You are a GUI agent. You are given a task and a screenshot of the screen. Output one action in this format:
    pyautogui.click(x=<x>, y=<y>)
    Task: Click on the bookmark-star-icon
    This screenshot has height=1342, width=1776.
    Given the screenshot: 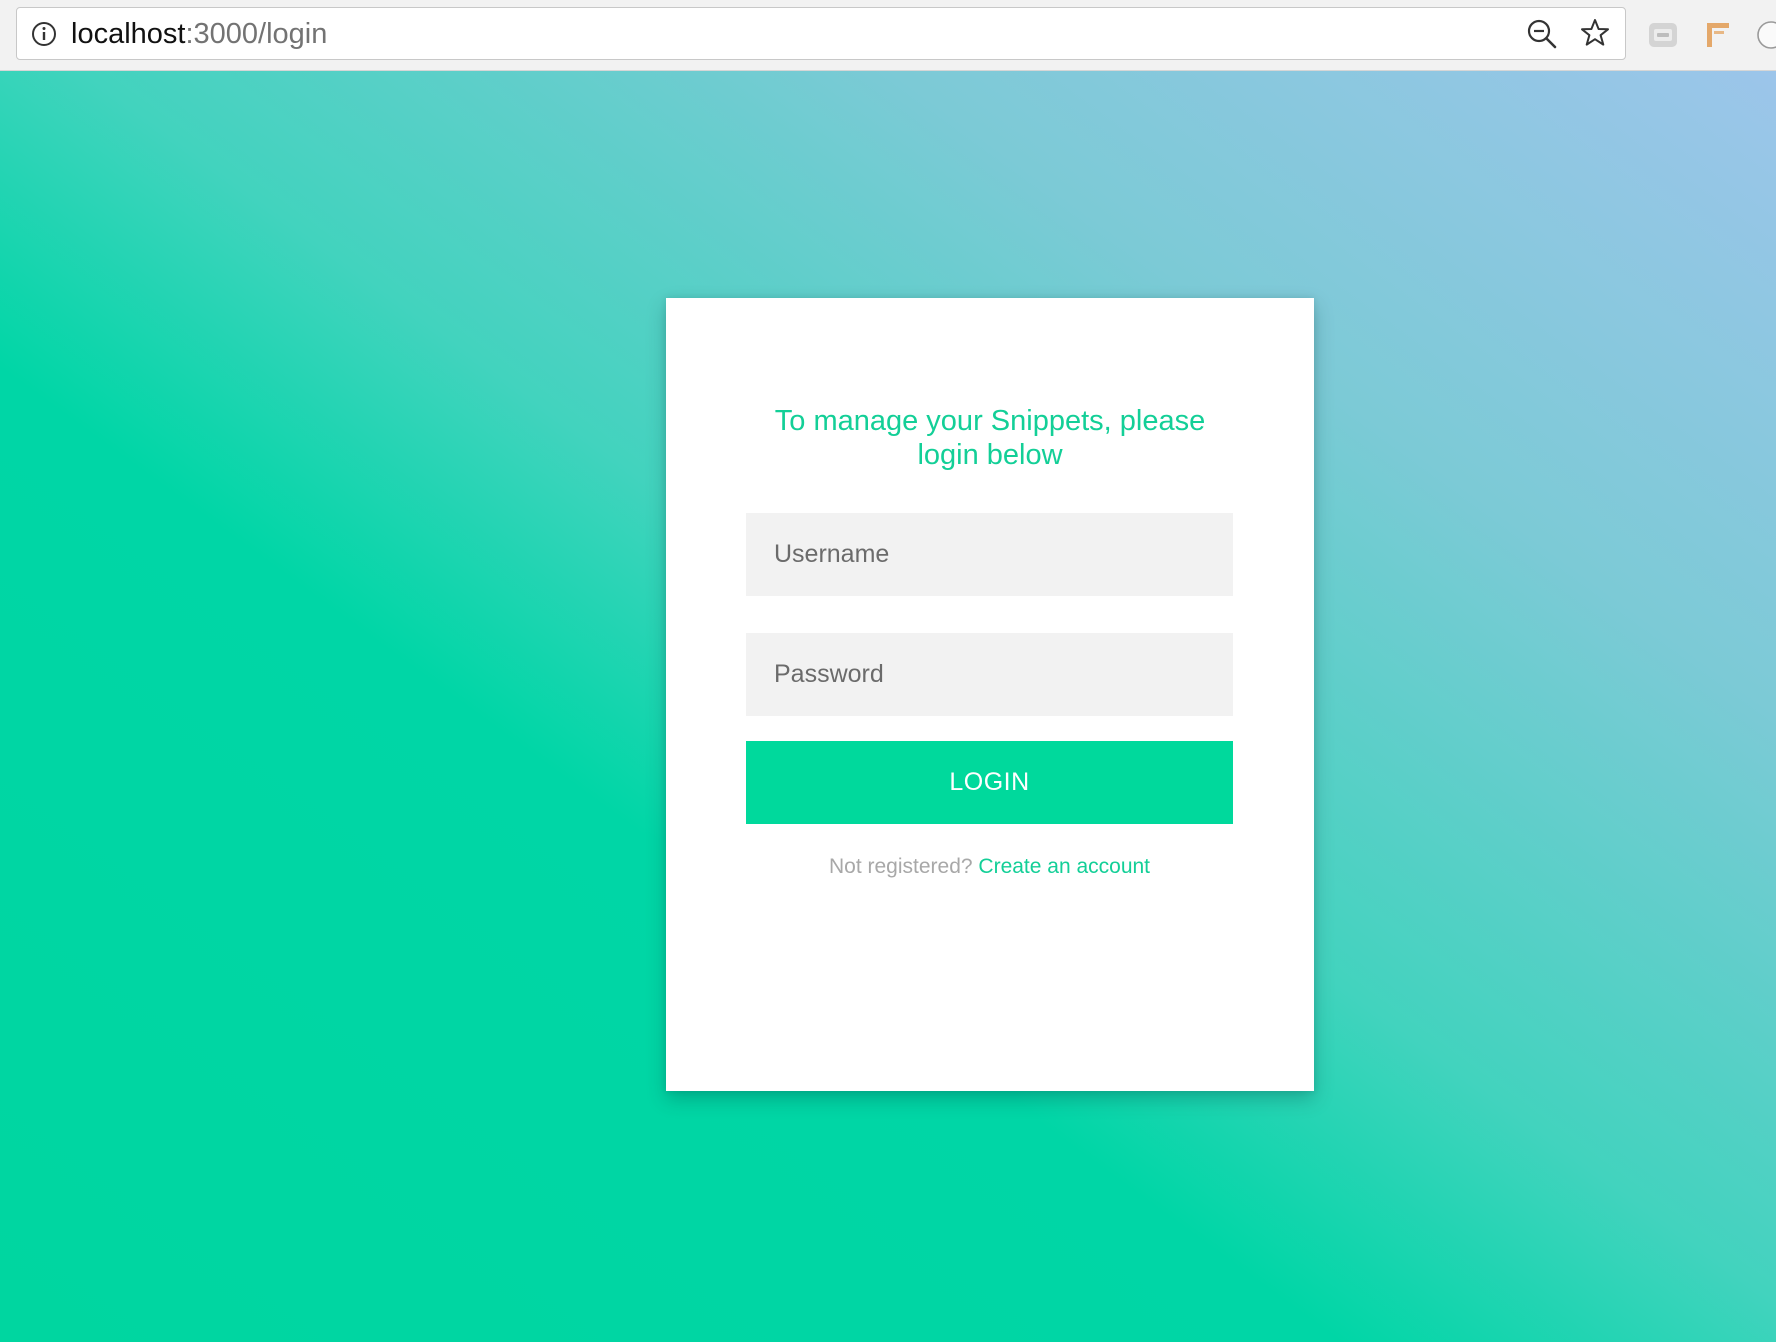 What is the action you would take?
    pyautogui.click(x=1595, y=33)
    